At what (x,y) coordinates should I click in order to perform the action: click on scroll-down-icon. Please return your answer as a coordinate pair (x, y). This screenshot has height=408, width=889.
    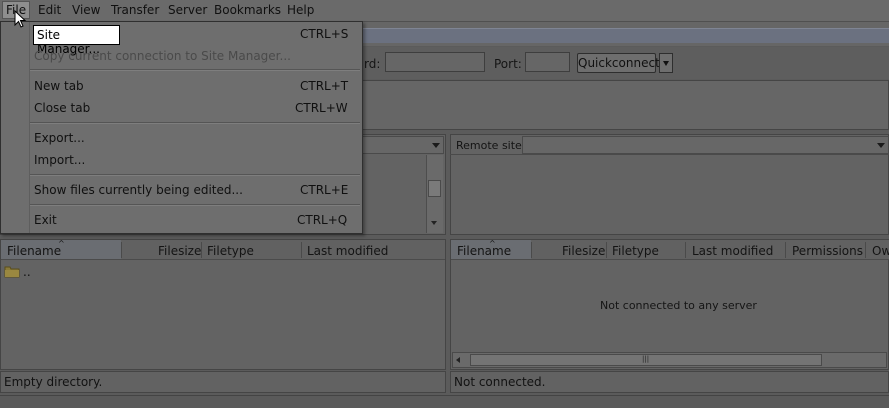
    Looking at the image, I should click on (434, 223).